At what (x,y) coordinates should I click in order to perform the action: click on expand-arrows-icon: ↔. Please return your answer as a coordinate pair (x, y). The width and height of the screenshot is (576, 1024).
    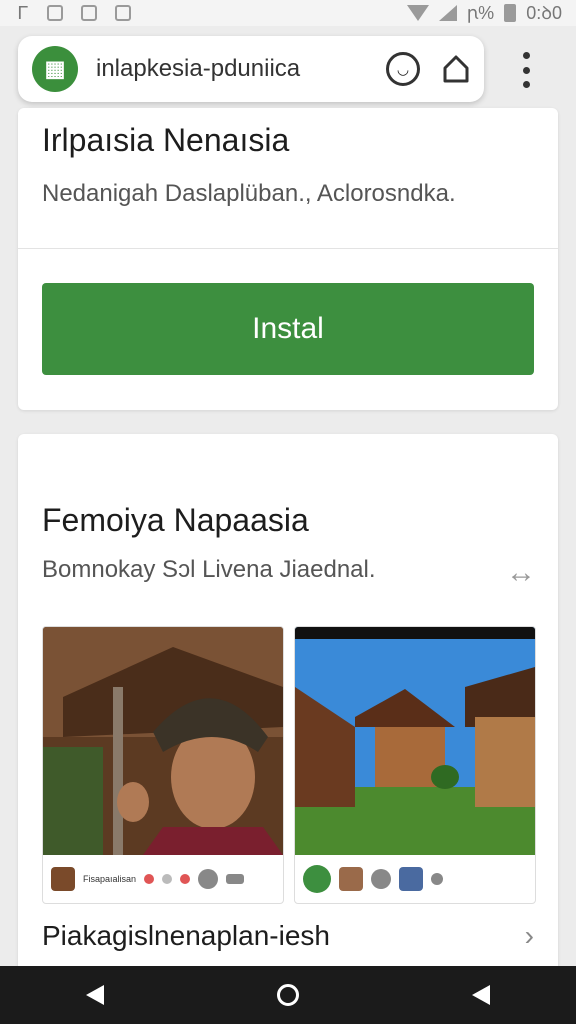
    Looking at the image, I should click on (521, 573).